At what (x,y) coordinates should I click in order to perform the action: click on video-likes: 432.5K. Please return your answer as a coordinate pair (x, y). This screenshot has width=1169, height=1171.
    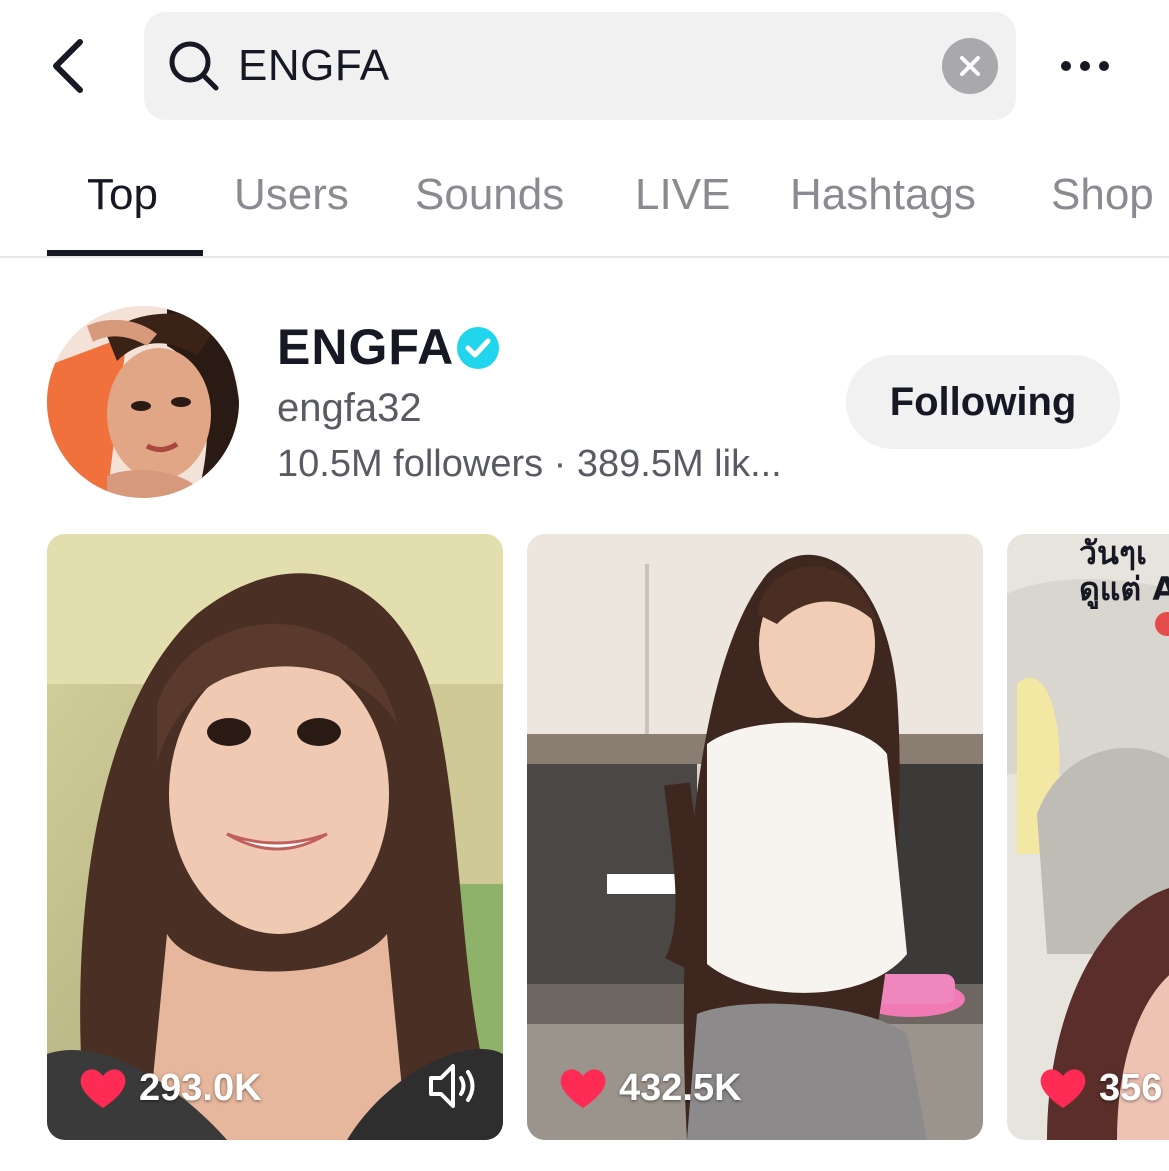
    Looking at the image, I should click on (650, 1088).